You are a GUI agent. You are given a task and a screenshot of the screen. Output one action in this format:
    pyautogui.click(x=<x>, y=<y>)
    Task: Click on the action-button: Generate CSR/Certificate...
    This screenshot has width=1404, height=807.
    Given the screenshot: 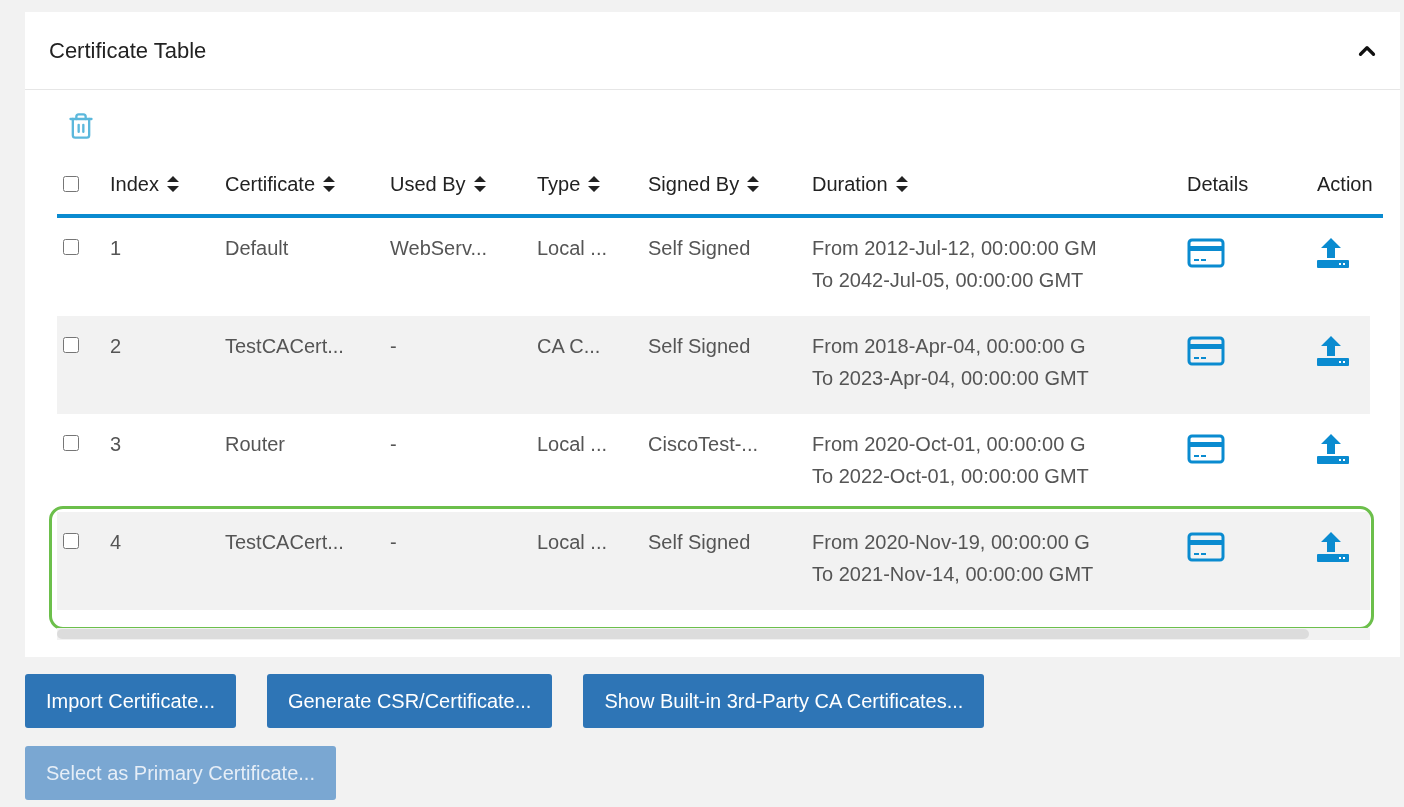 What is the action you would take?
    pyautogui.click(x=409, y=701)
    